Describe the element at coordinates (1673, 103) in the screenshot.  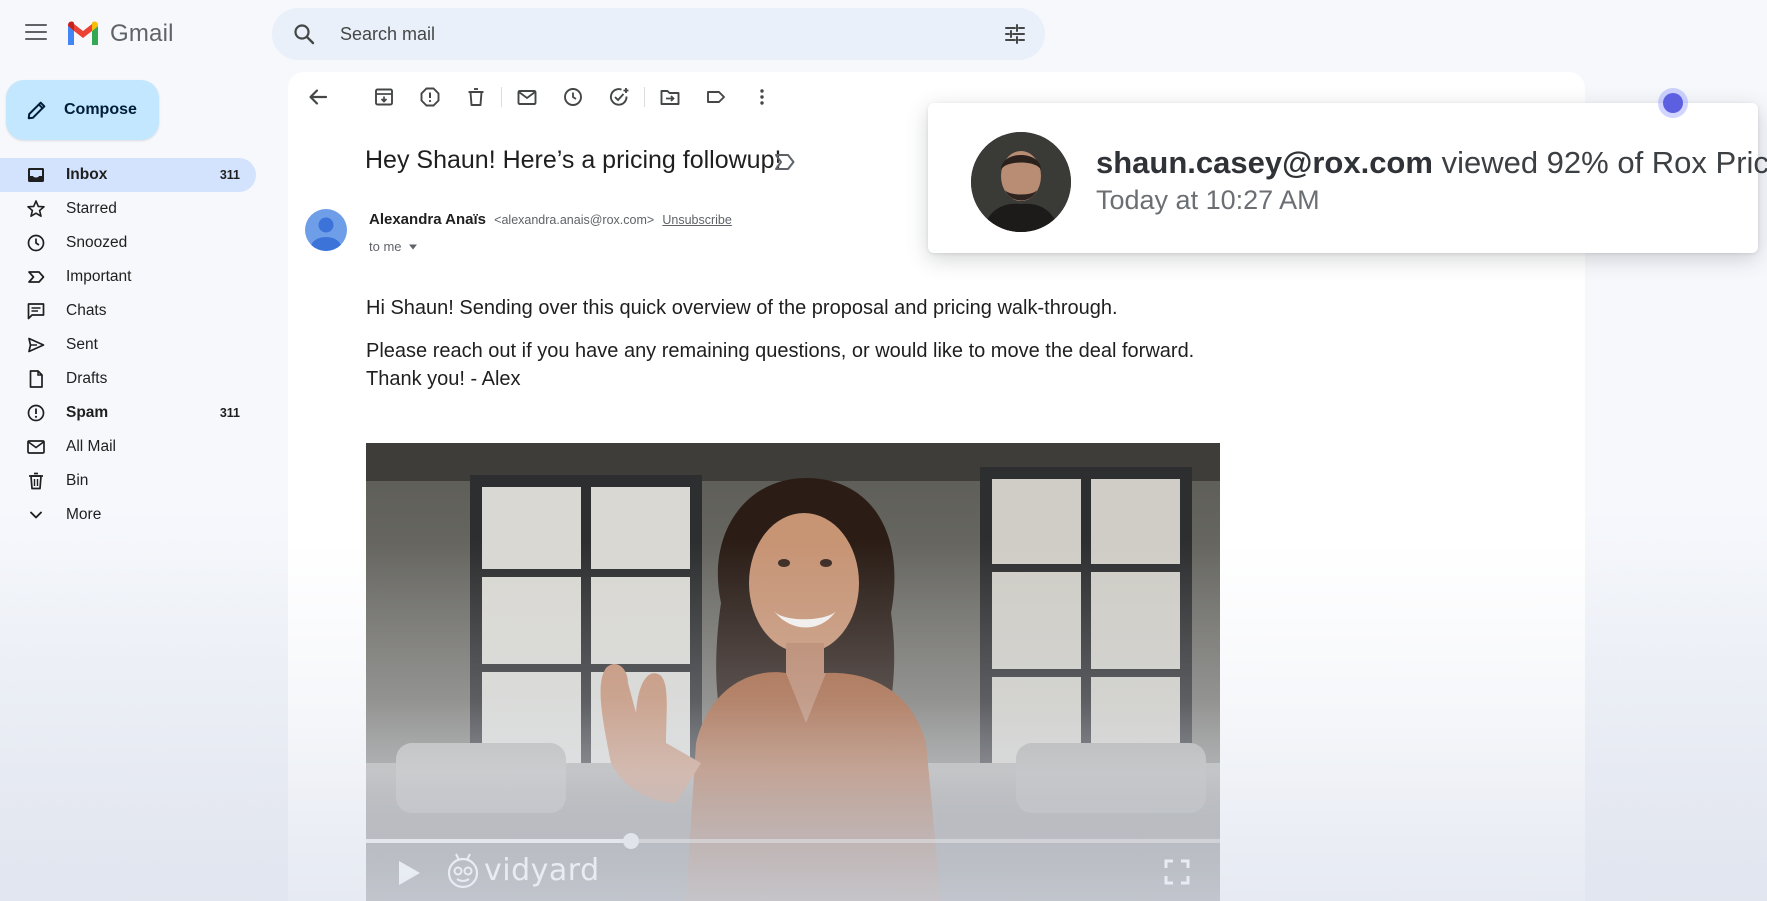
I see `status-indicator` at that location.